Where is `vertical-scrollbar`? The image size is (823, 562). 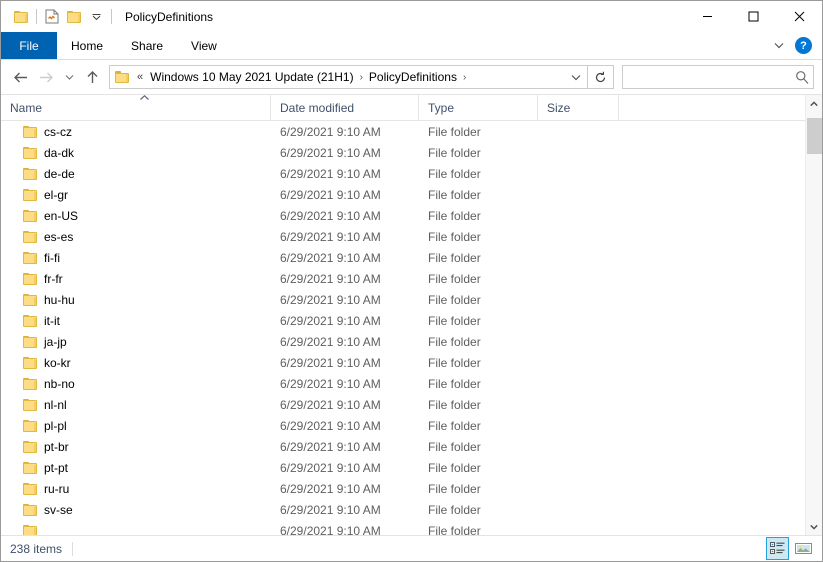
vertical-scrollbar is located at coordinates (813, 315).